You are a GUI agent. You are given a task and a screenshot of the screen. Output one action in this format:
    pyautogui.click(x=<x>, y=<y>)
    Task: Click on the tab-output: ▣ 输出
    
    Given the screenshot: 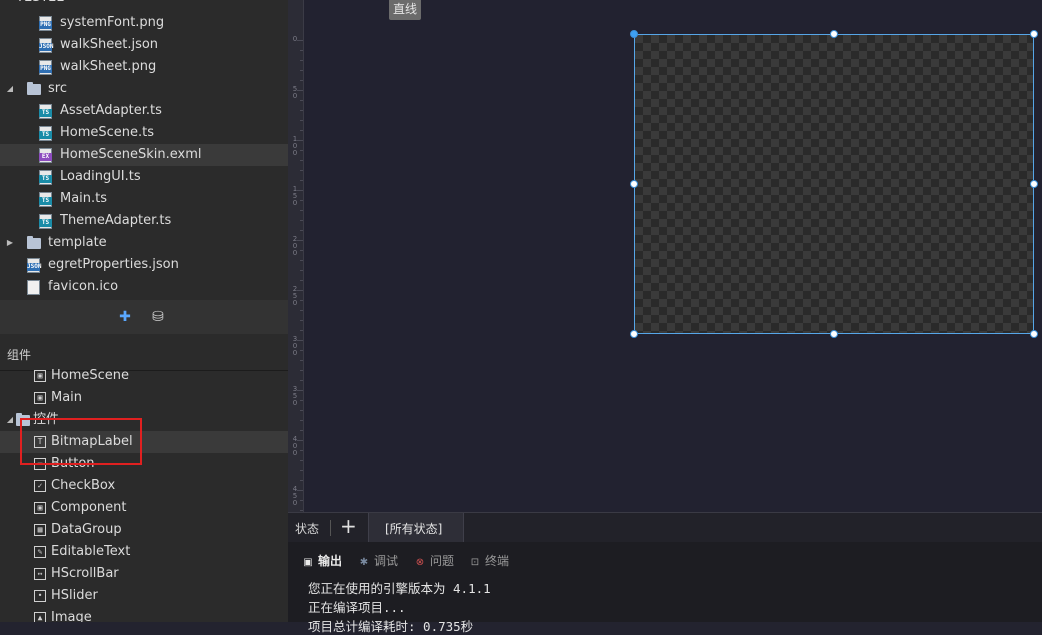 What is the action you would take?
    pyautogui.click(x=322, y=560)
    